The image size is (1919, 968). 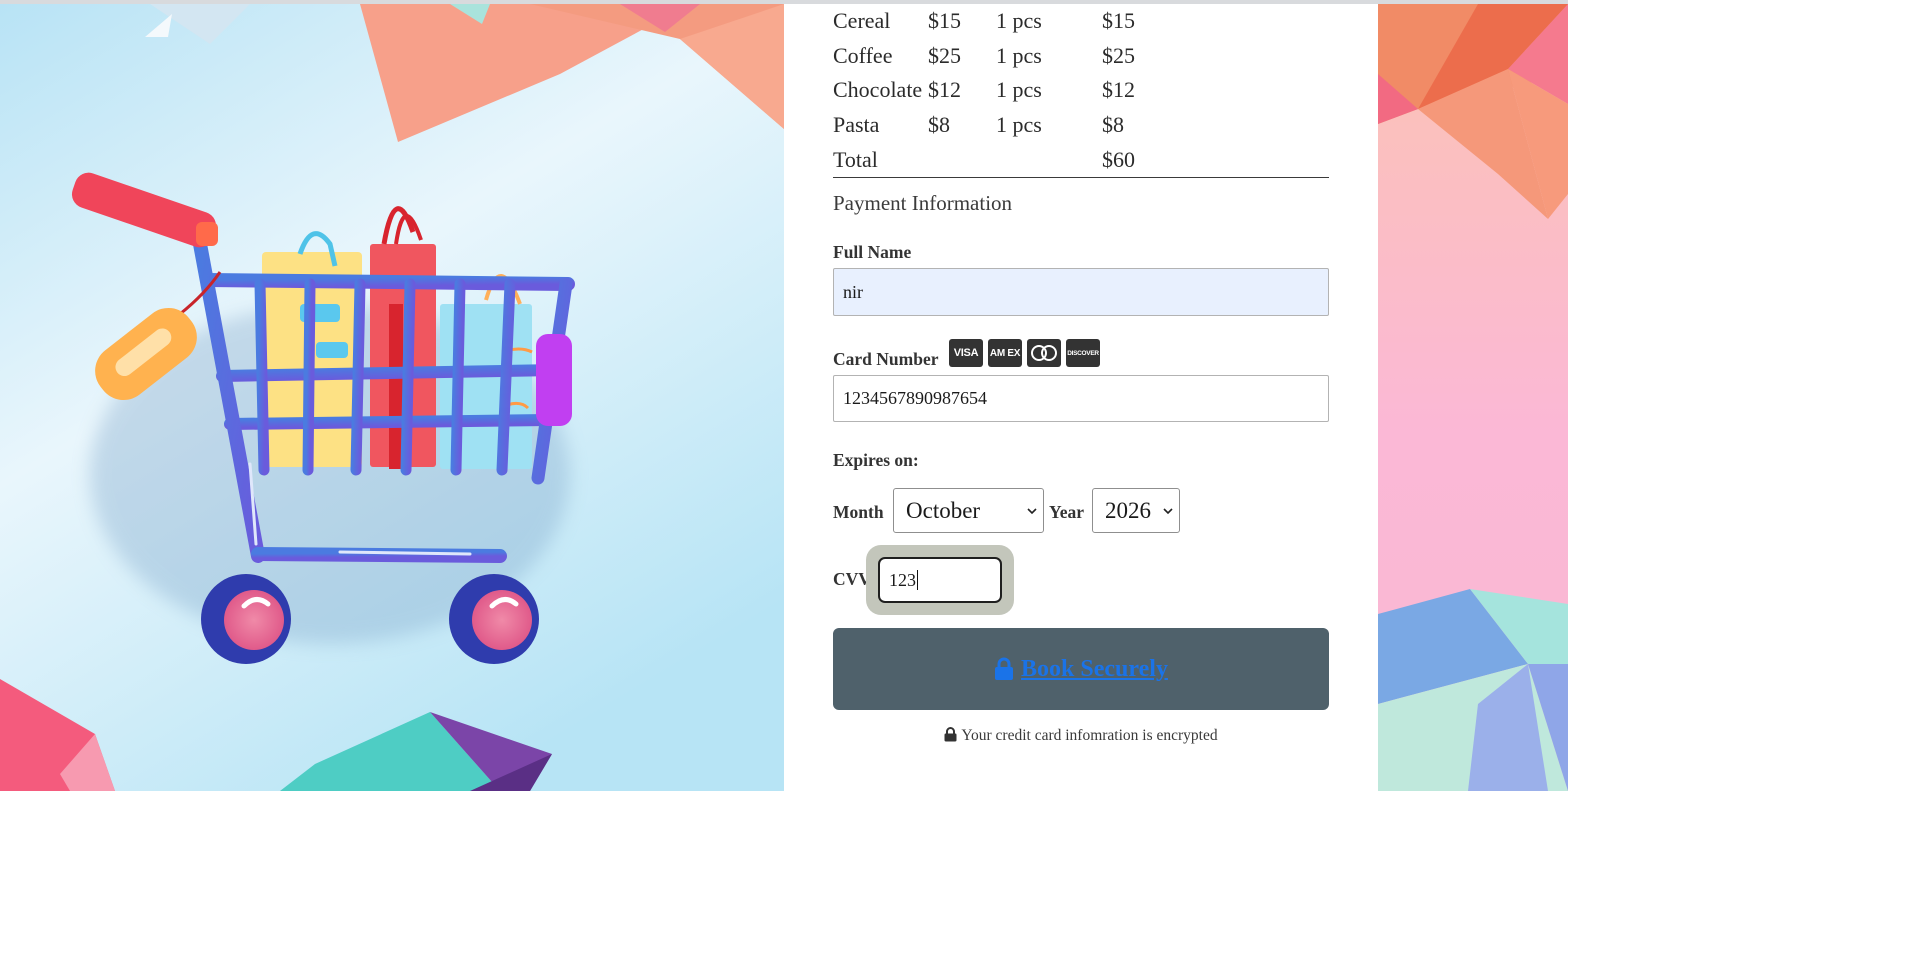 I want to click on year-label: Year, so click(x=1066, y=512).